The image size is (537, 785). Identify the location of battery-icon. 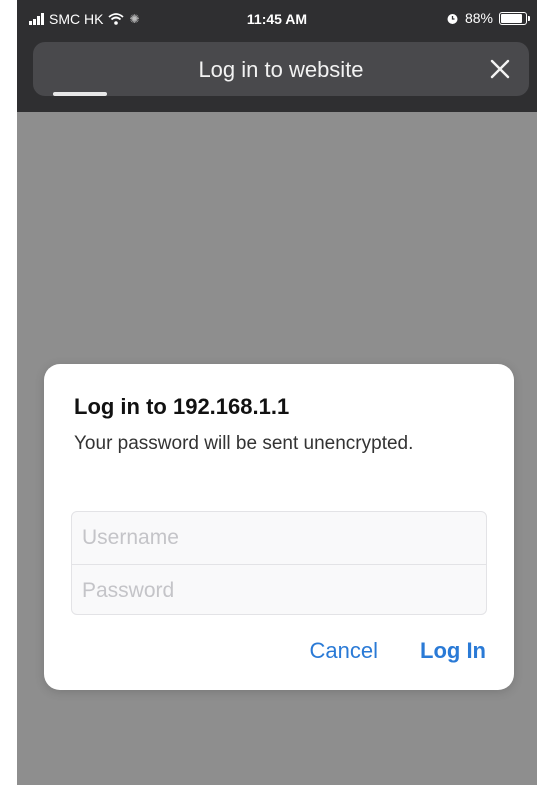
(514, 18).